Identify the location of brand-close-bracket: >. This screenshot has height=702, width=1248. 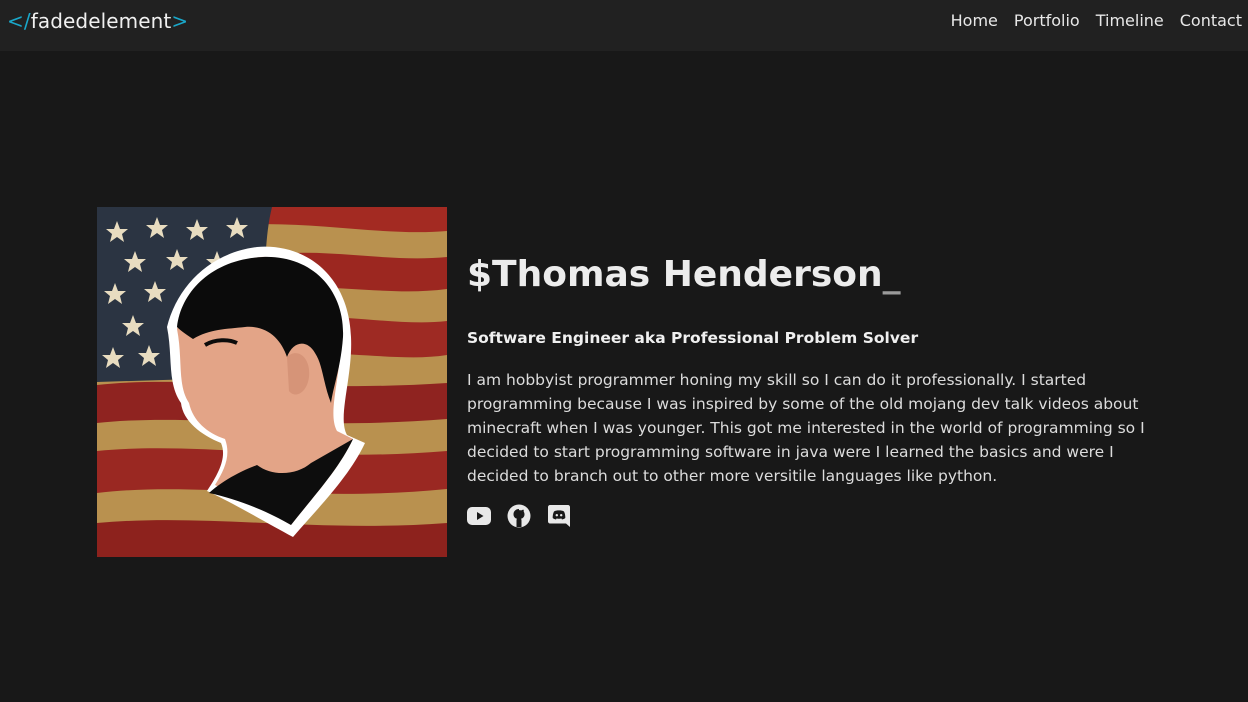
(180, 21).